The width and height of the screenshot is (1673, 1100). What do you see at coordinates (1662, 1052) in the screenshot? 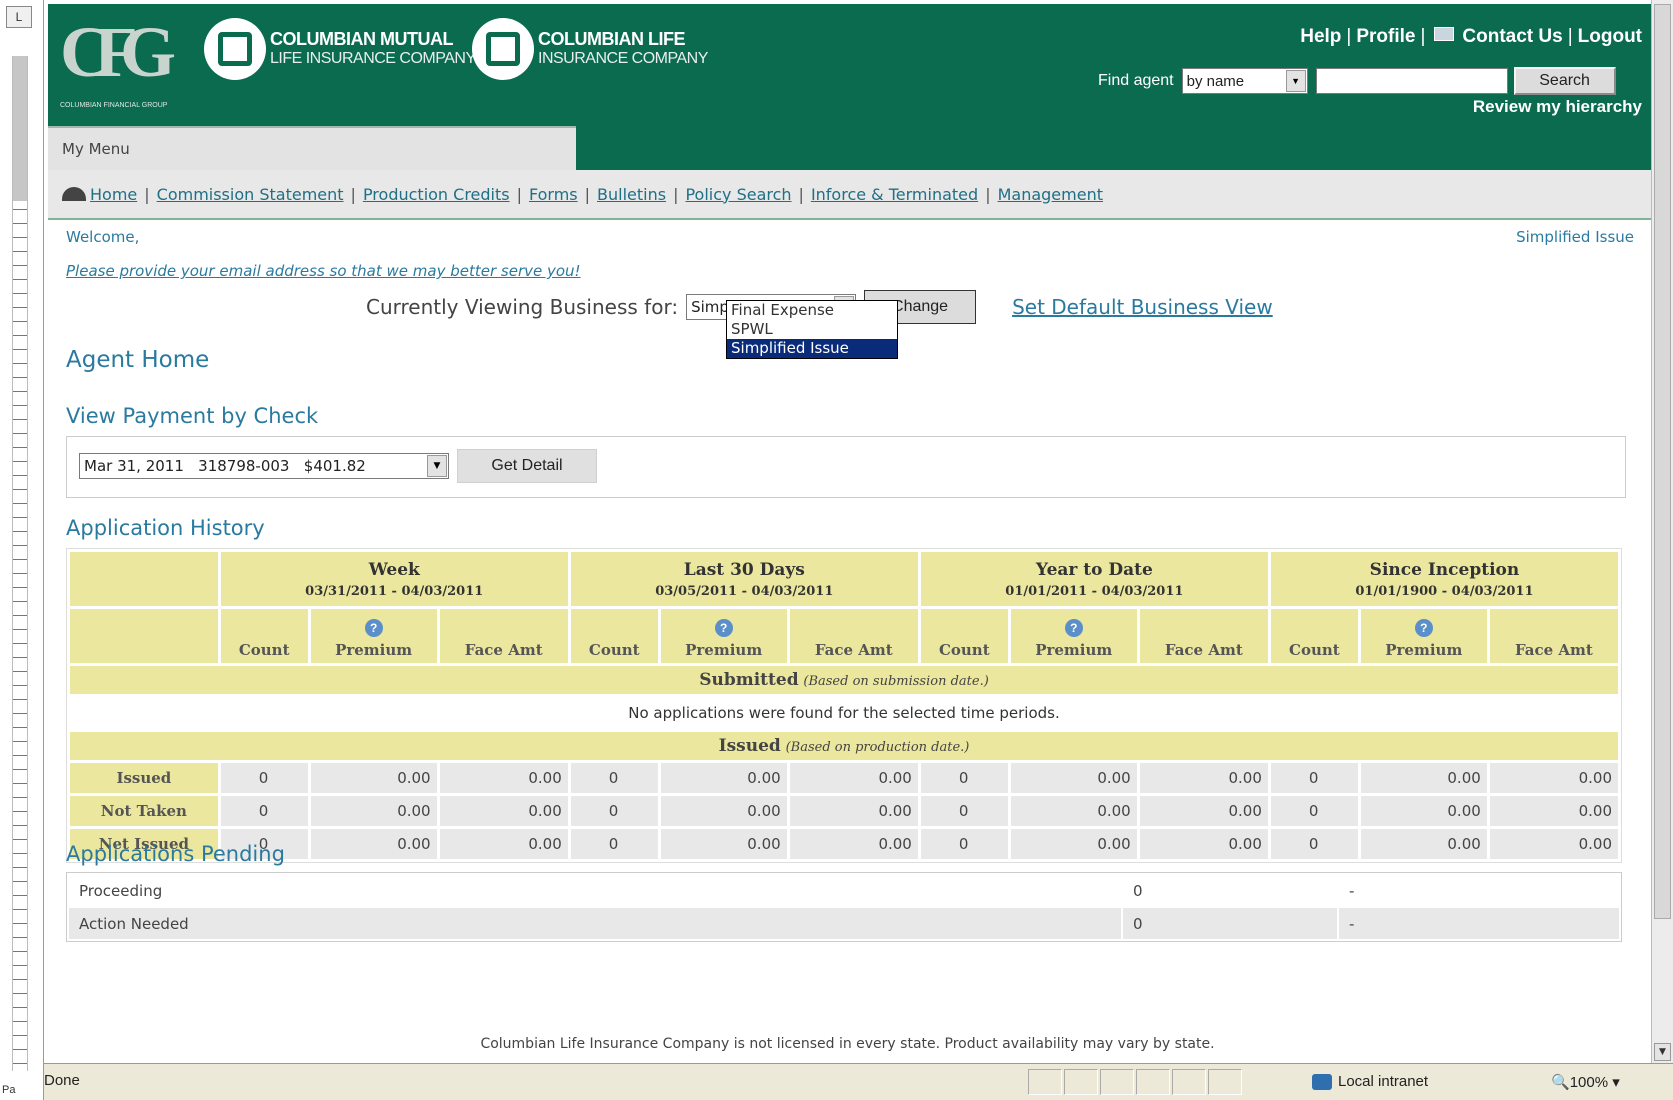
I see `scroll-down-arrow-icon: ▼` at bounding box center [1662, 1052].